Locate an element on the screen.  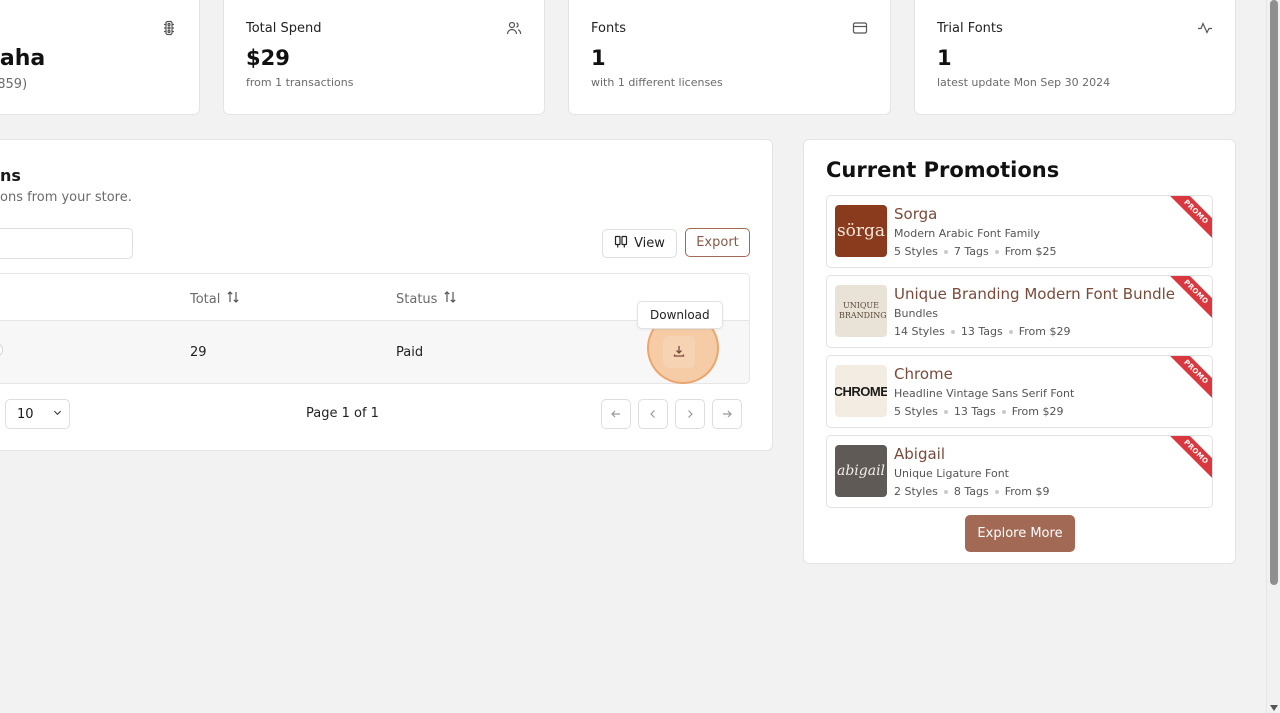
promo-thumbnail: UNIQUE BRANDING is located at coordinates (861, 311).